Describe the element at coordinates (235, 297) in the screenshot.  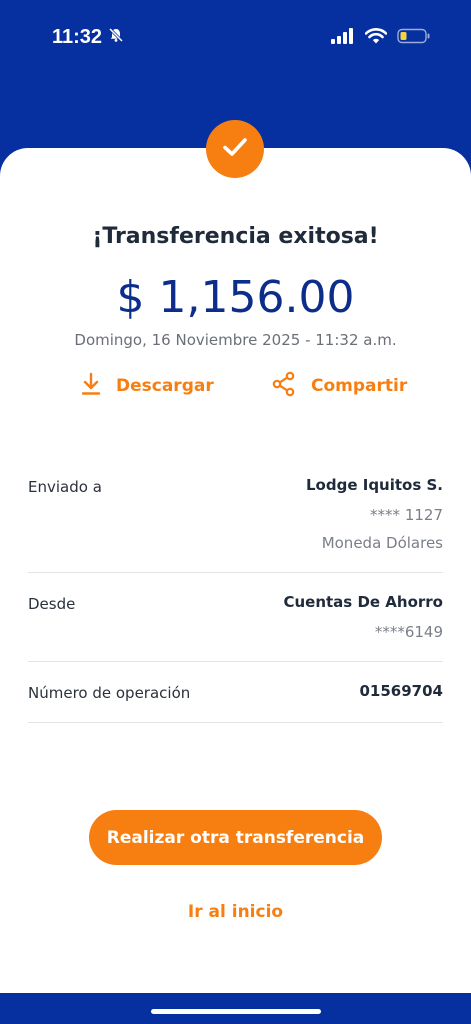
I see `transfer-amount: $ 1,156.00` at that location.